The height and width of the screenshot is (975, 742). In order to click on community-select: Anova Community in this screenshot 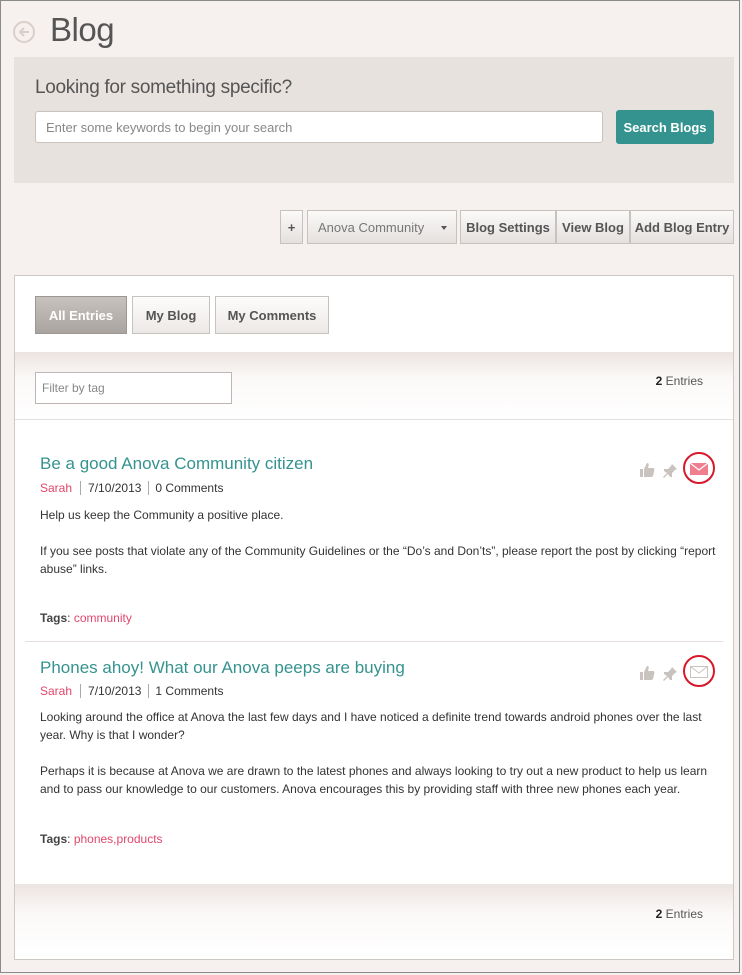, I will do `click(382, 227)`.